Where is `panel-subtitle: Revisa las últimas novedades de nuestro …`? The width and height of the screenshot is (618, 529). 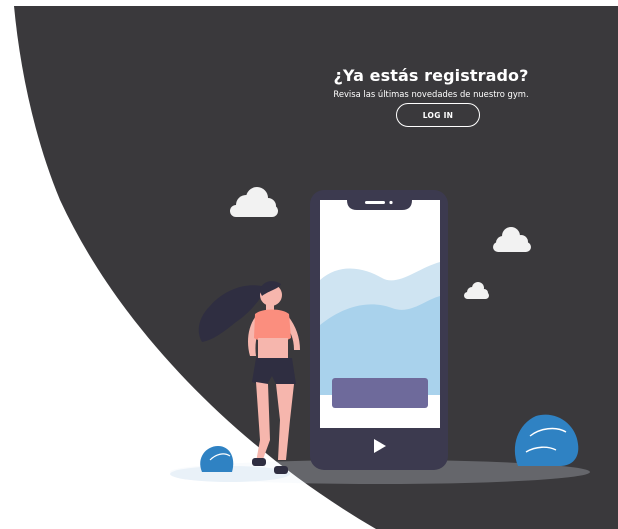 panel-subtitle: Revisa las últimas novedades de nuestro … is located at coordinates (431, 94).